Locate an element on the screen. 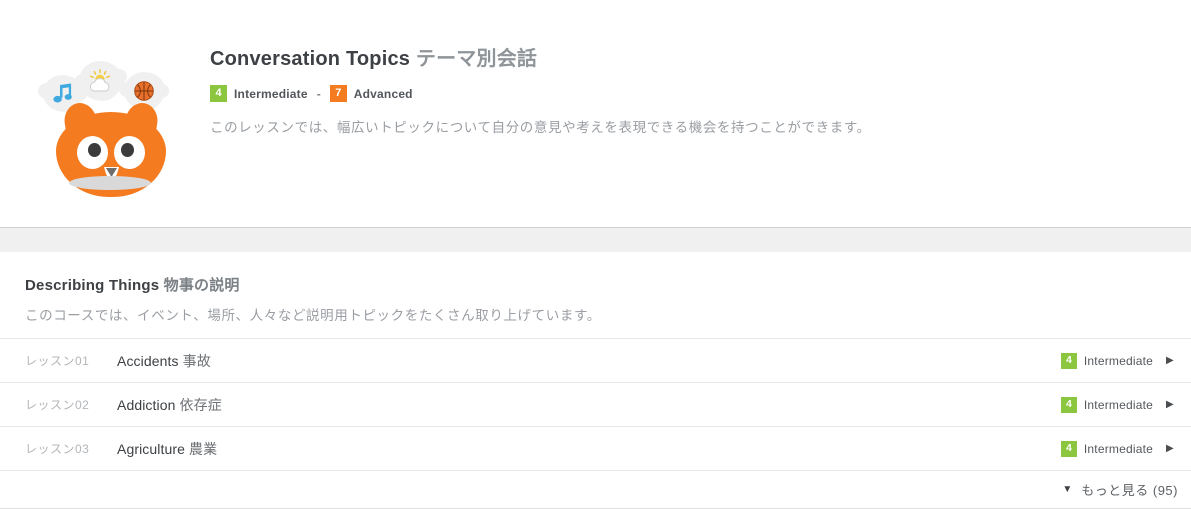 The image size is (1191, 517). course-title-en: Describing Things is located at coordinates (92, 285).